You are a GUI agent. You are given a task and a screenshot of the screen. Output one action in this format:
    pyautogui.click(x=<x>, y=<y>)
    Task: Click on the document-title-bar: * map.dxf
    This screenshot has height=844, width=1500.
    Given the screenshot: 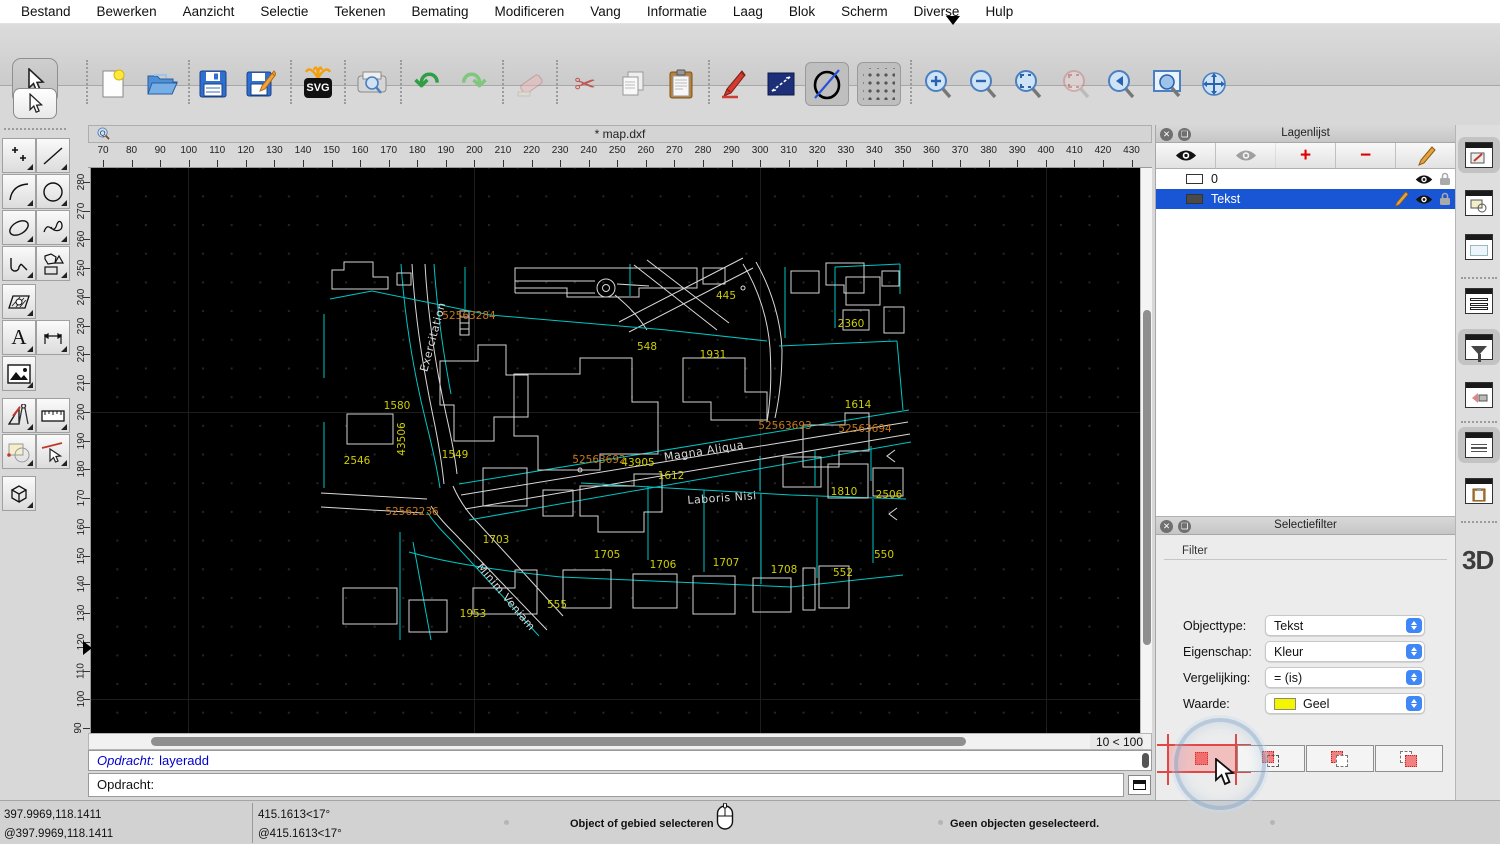 What is the action you would take?
    pyautogui.click(x=620, y=134)
    